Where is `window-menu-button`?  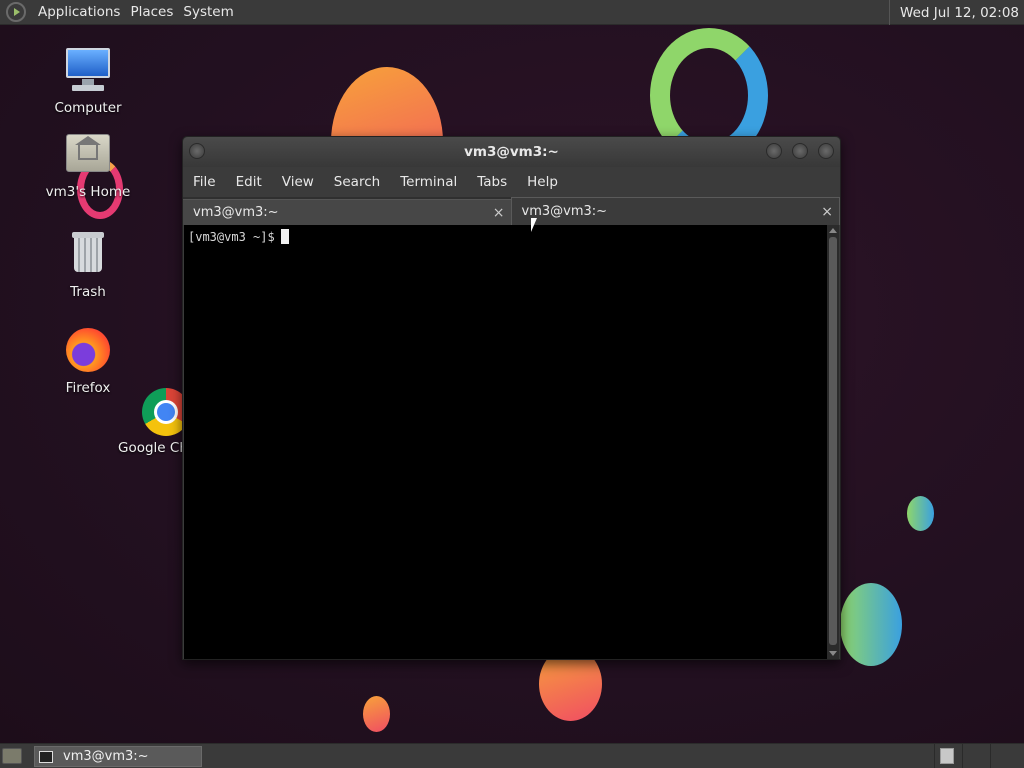 window-menu-button is located at coordinates (197, 151).